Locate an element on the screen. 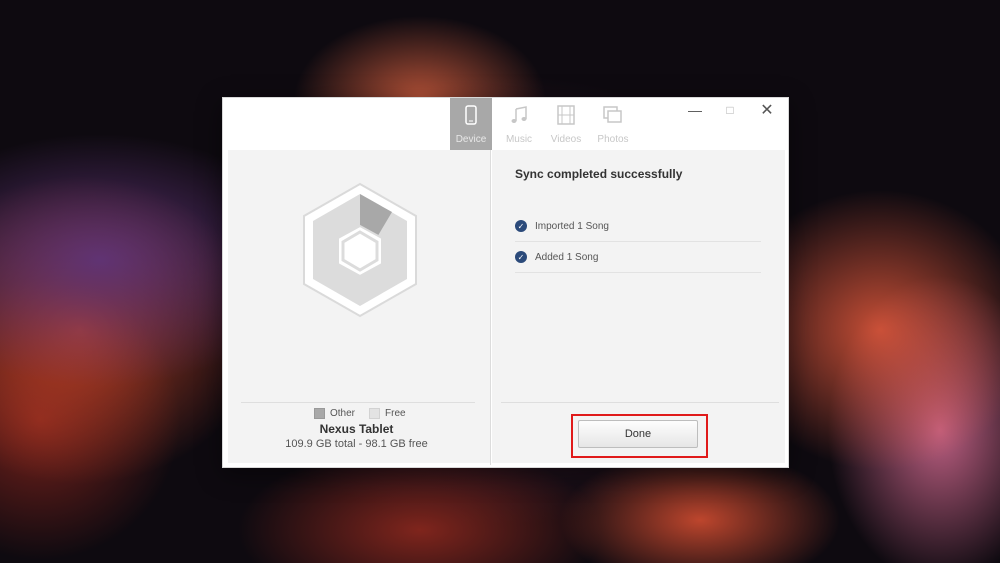  close-button: ✕ is located at coordinates (767, 110).